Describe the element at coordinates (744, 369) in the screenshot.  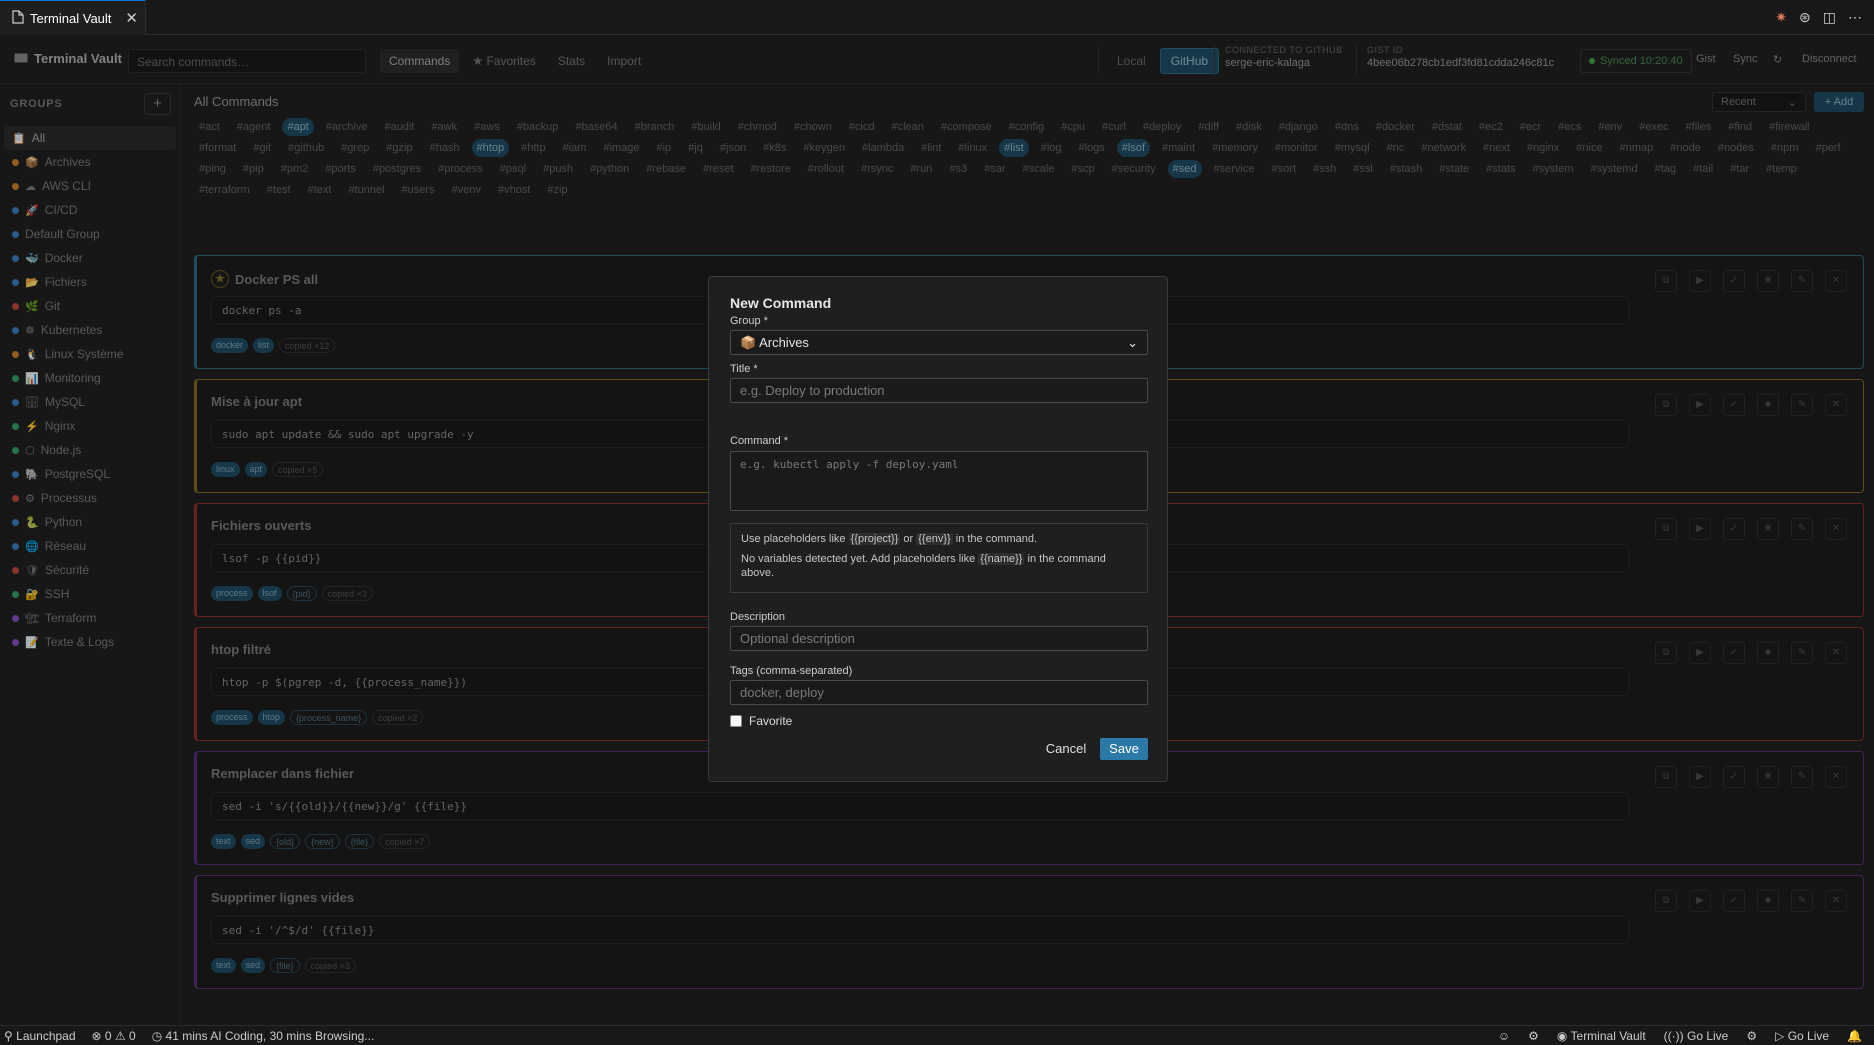
I see `title-label: Title *` at that location.